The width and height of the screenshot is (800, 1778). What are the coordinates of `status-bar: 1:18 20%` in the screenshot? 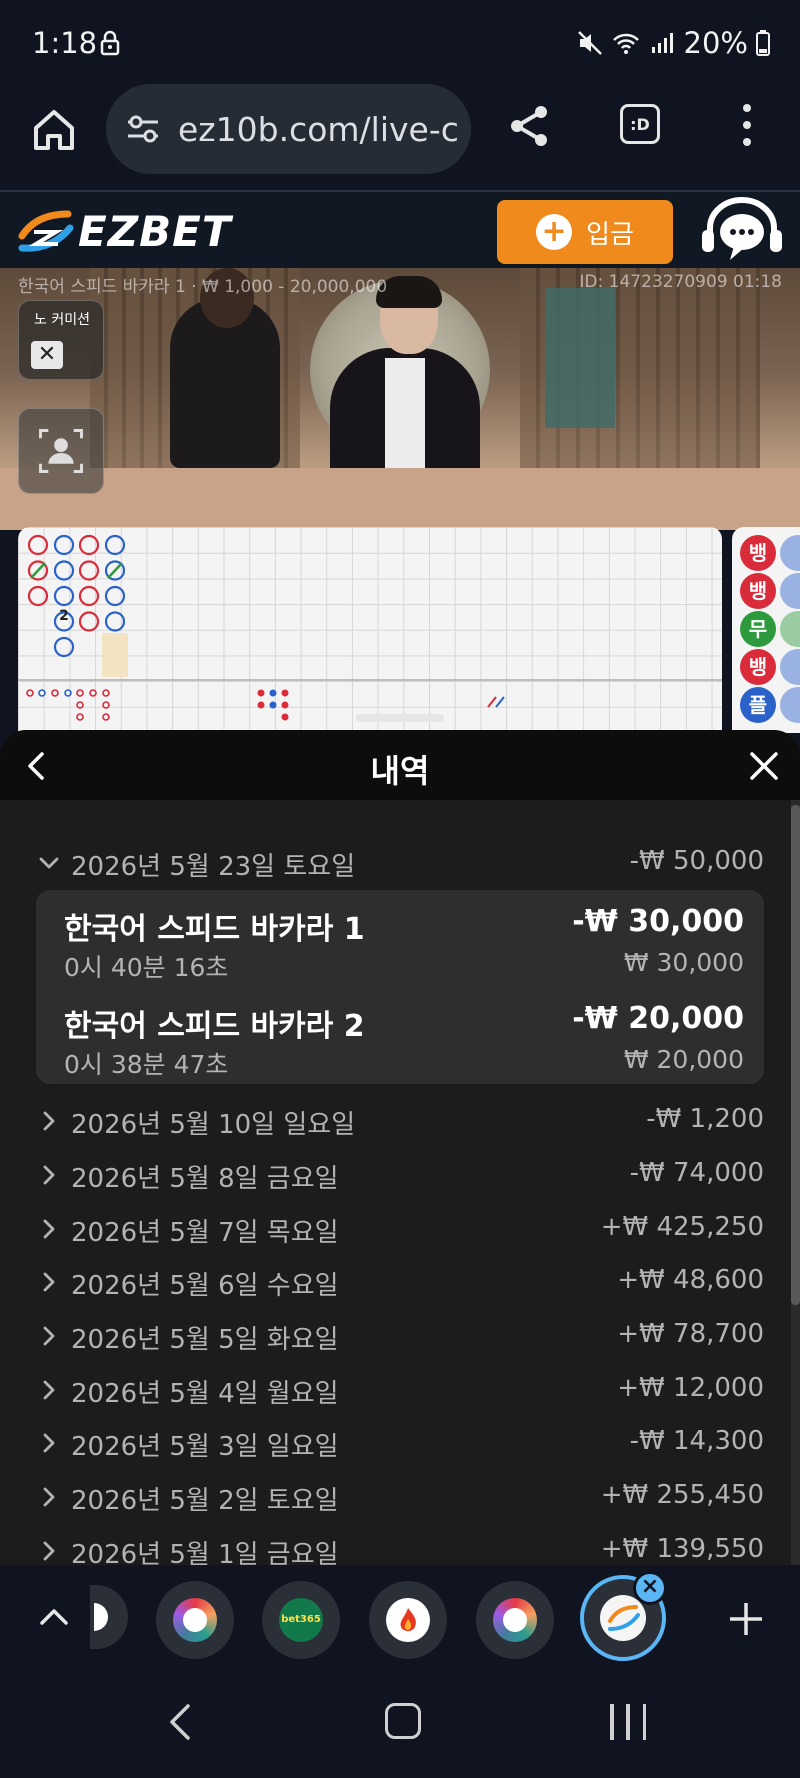 It's located at (400, 46).